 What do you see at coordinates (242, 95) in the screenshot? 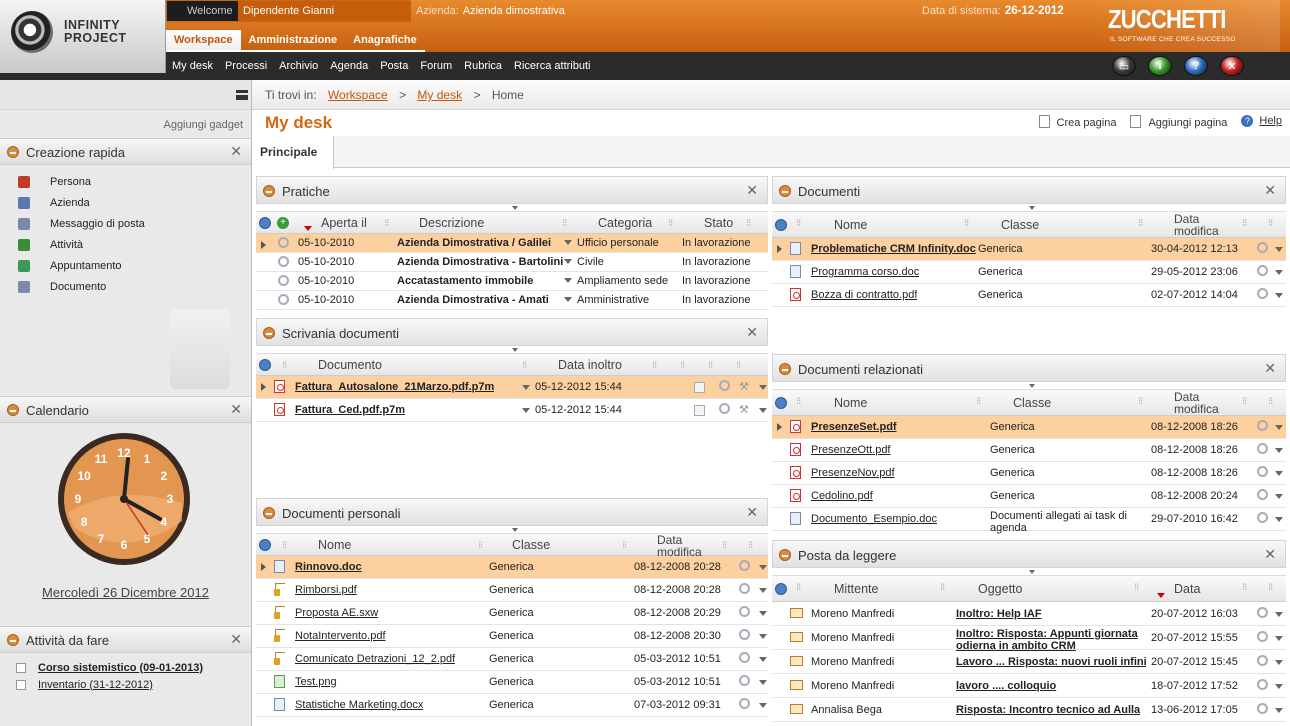
I see `collapse-sidebar-icon` at bounding box center [242, 95].